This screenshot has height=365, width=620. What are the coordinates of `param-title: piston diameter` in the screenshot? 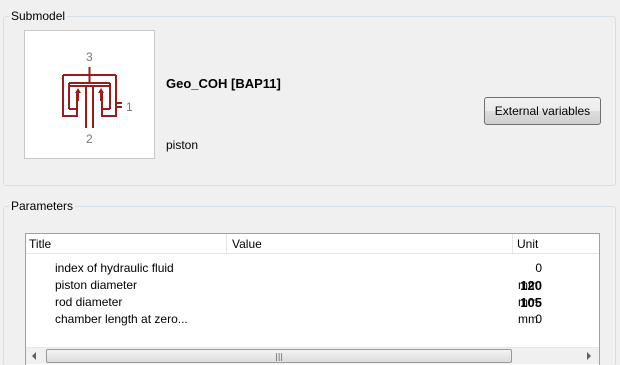 It's located at (96, 285).